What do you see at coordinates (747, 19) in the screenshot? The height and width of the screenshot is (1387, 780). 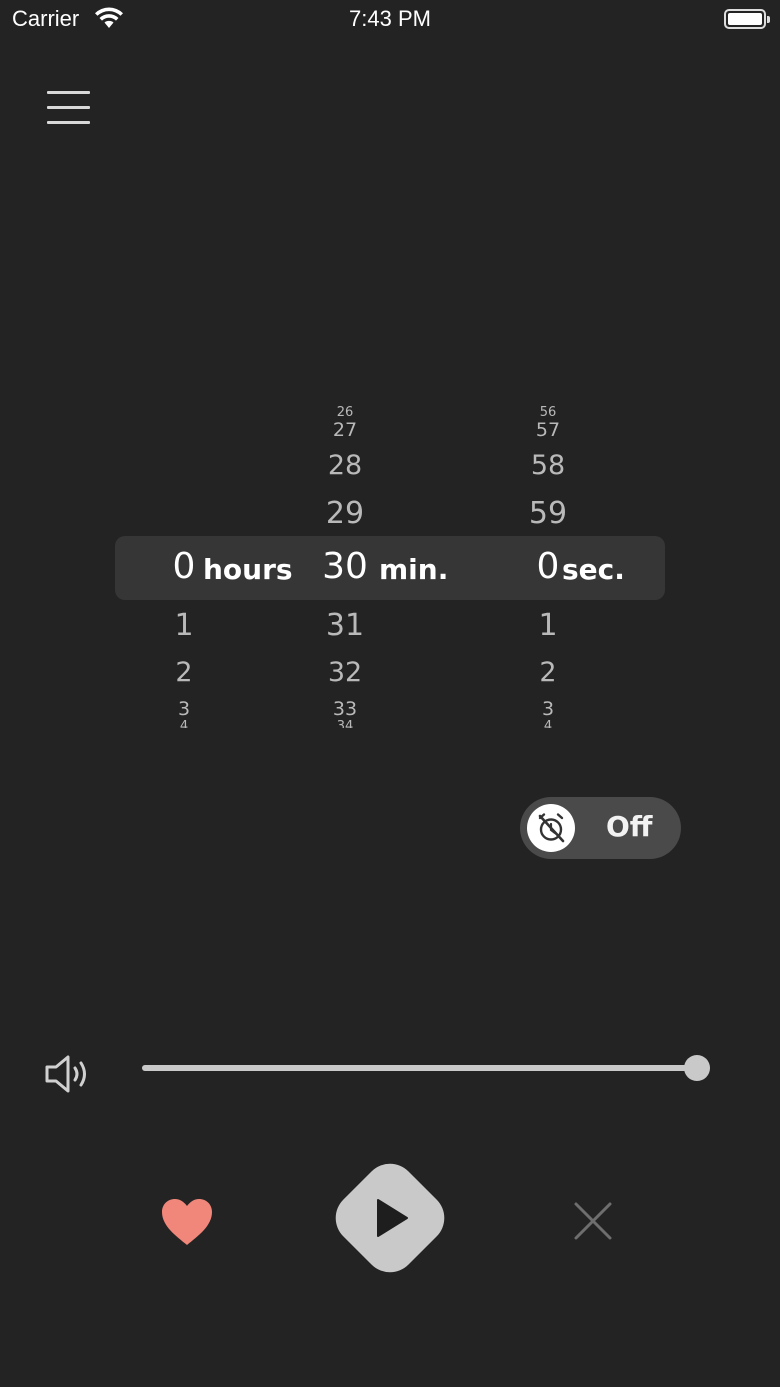 I see `battery-icon` at bounding box center [747, 19].